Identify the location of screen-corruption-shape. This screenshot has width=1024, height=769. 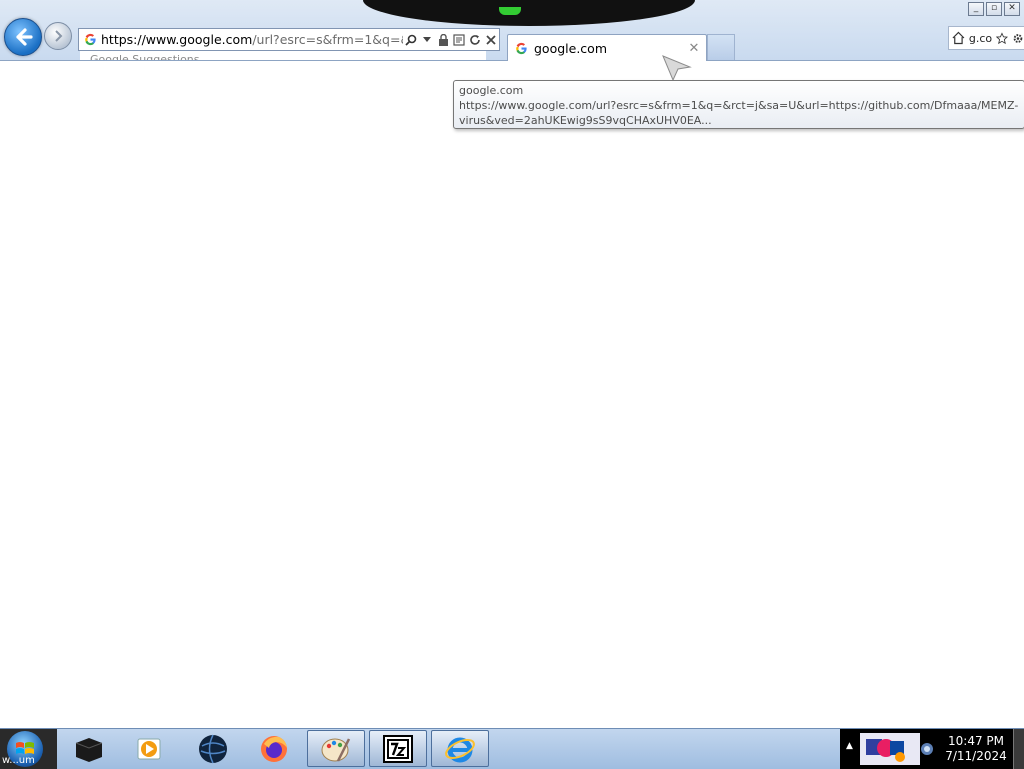
(529, 13).